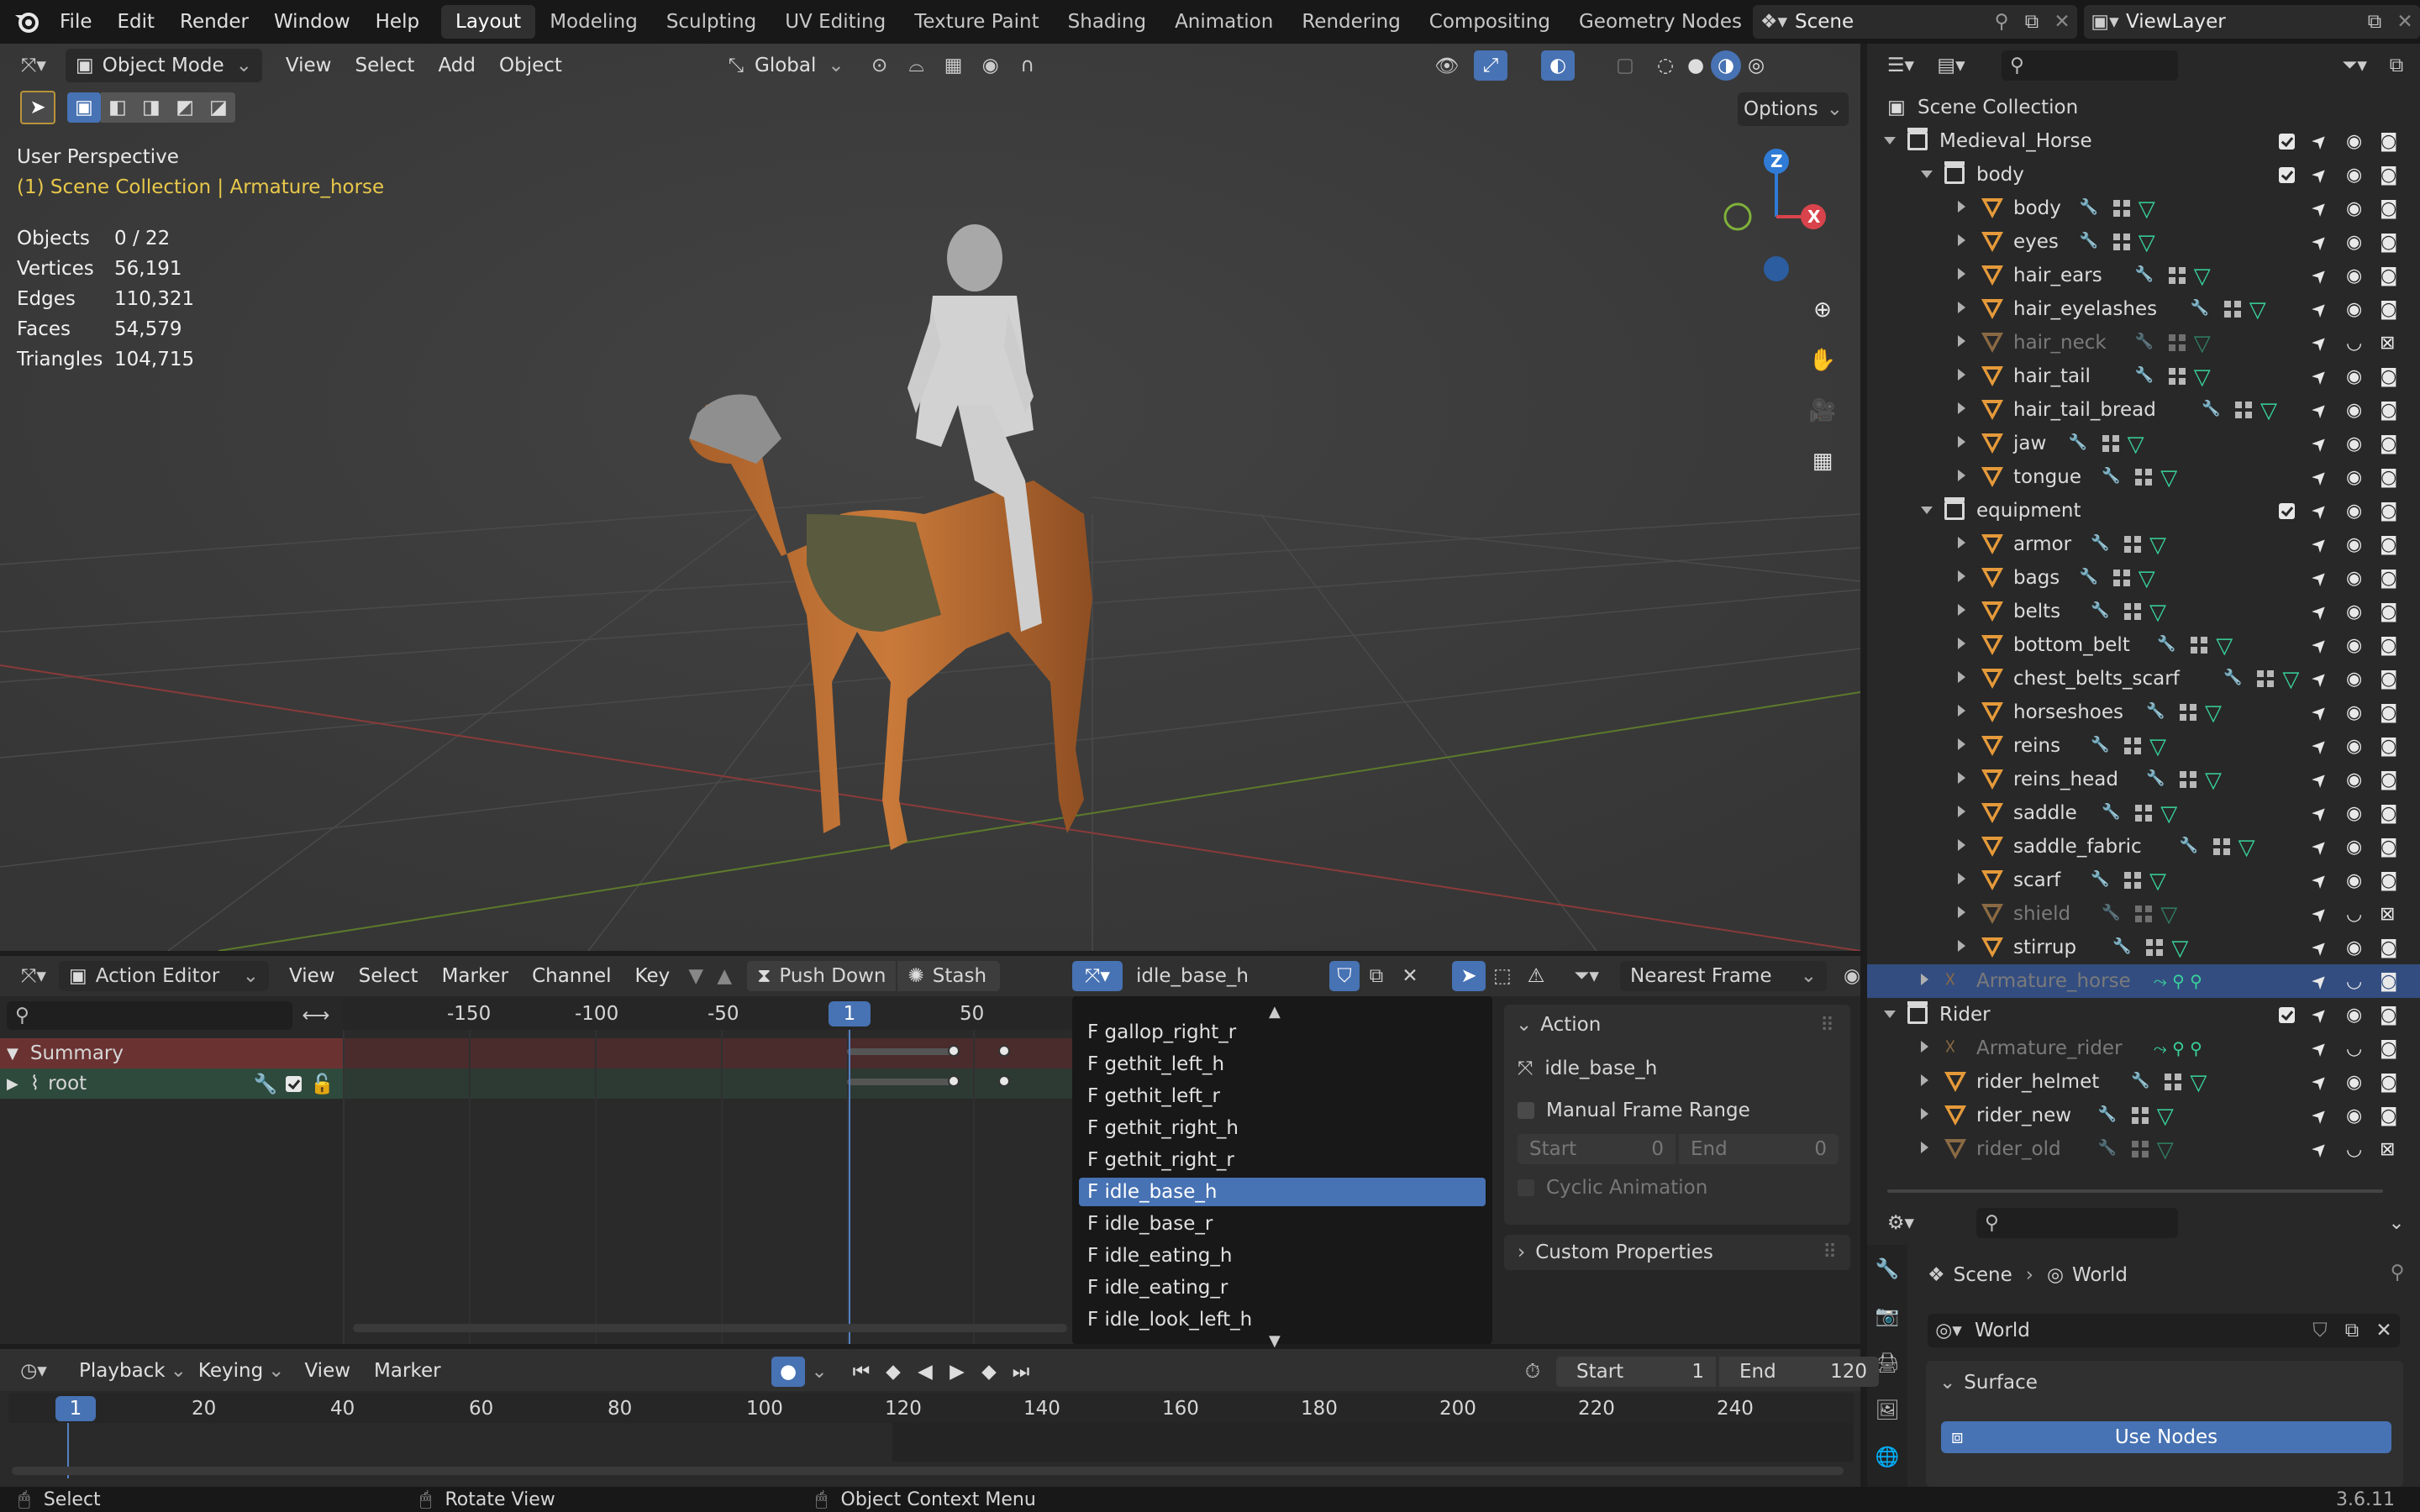  Describe the element at coordinates (710, 1328) in the screenshot. I see `horizontal-scrollbar` at that location.